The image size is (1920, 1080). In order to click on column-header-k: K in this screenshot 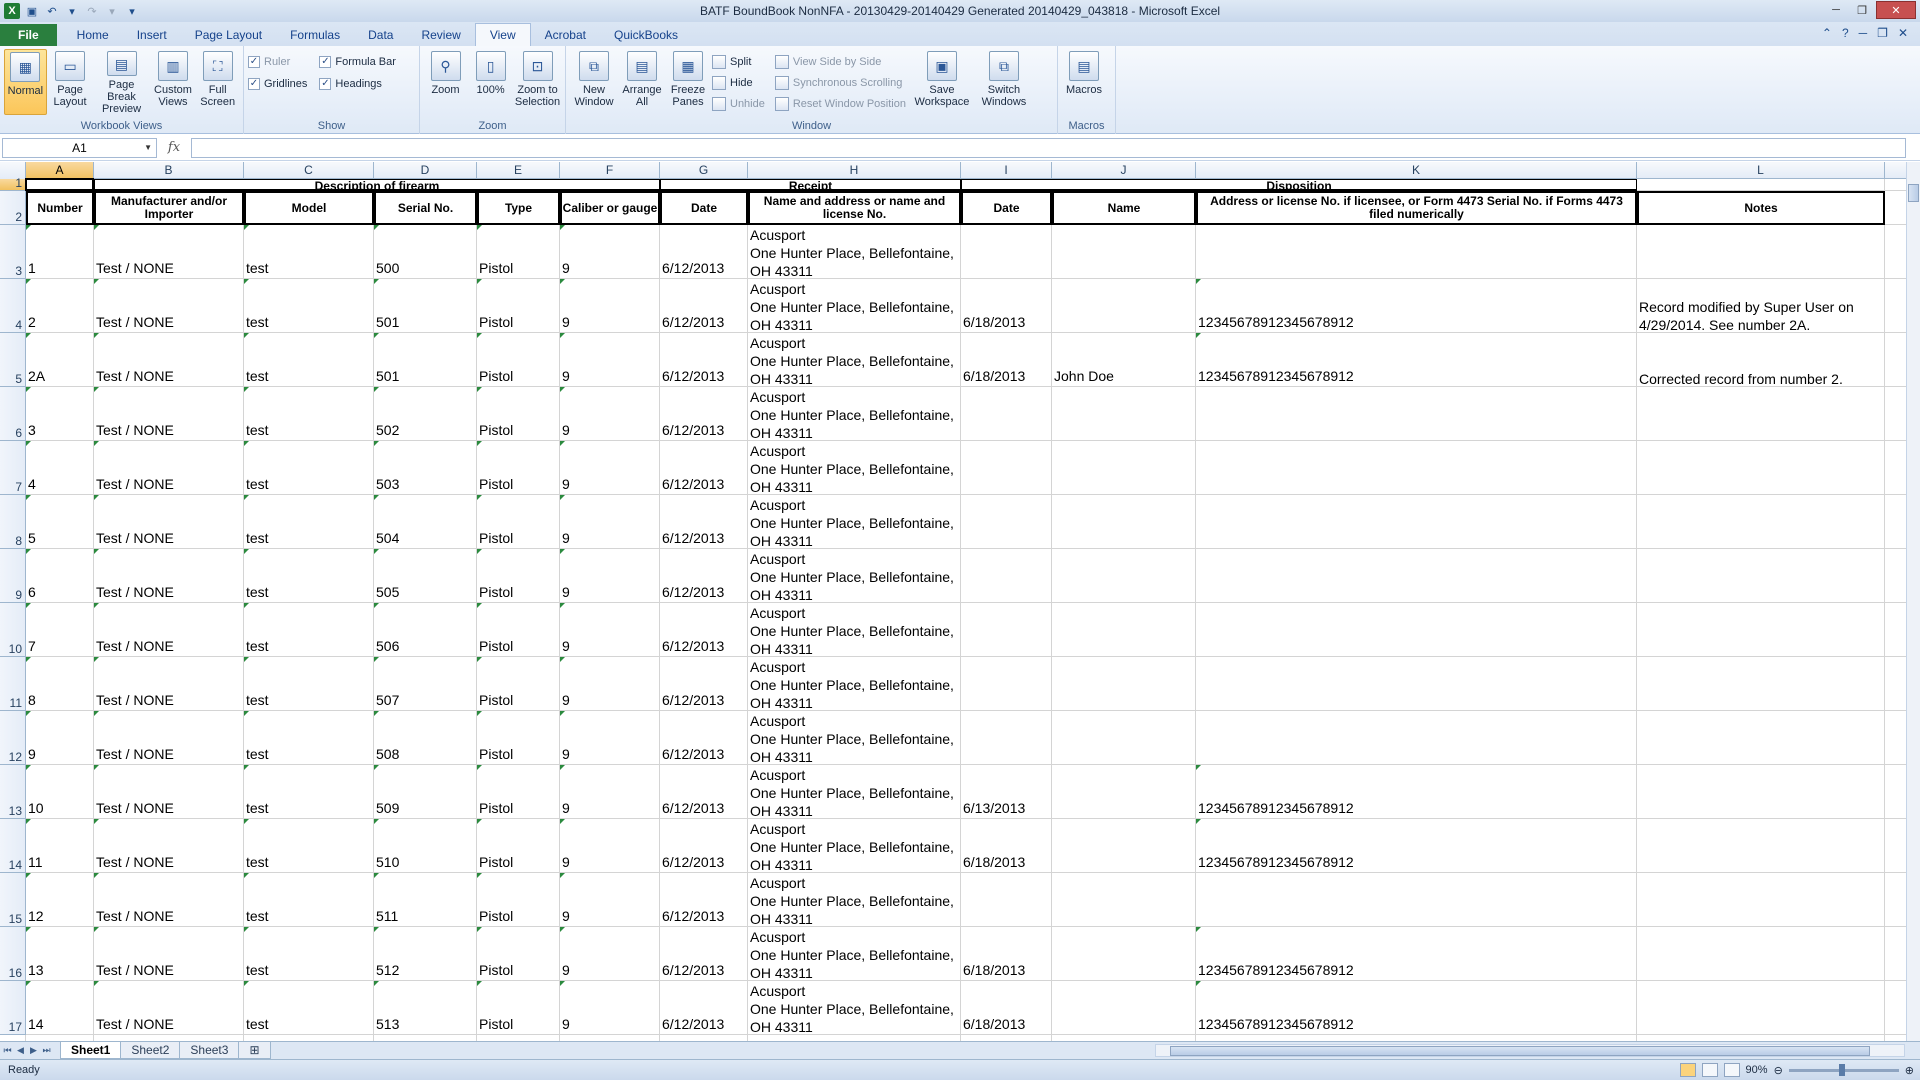, I will do `click(1416, 170)`.